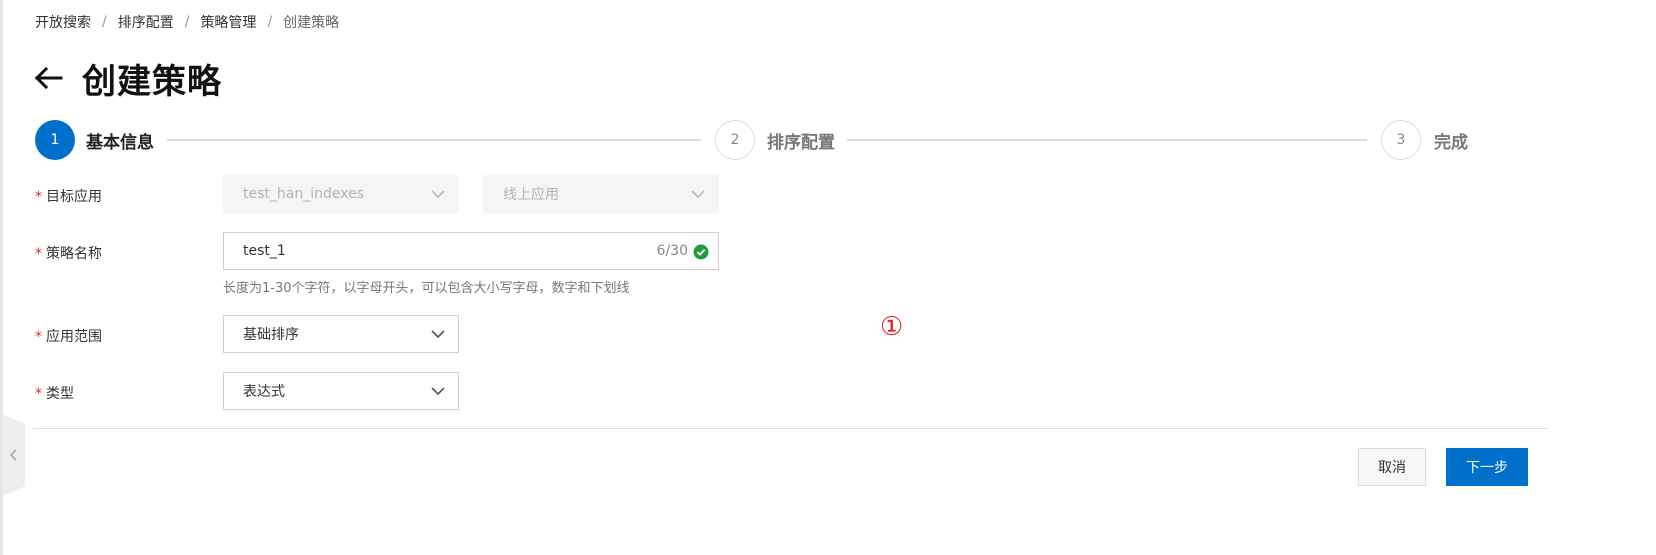 This screenshot has height=555, width=1656. I want to click on step-3-circle: 3, so click(1401, 140).